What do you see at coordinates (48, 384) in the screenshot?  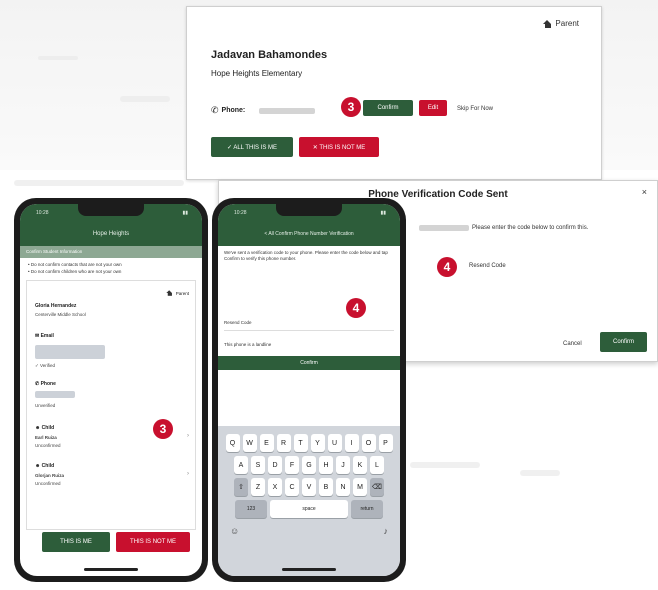 I see `phone-label-text: Phone` at bounding box center [48, 384].